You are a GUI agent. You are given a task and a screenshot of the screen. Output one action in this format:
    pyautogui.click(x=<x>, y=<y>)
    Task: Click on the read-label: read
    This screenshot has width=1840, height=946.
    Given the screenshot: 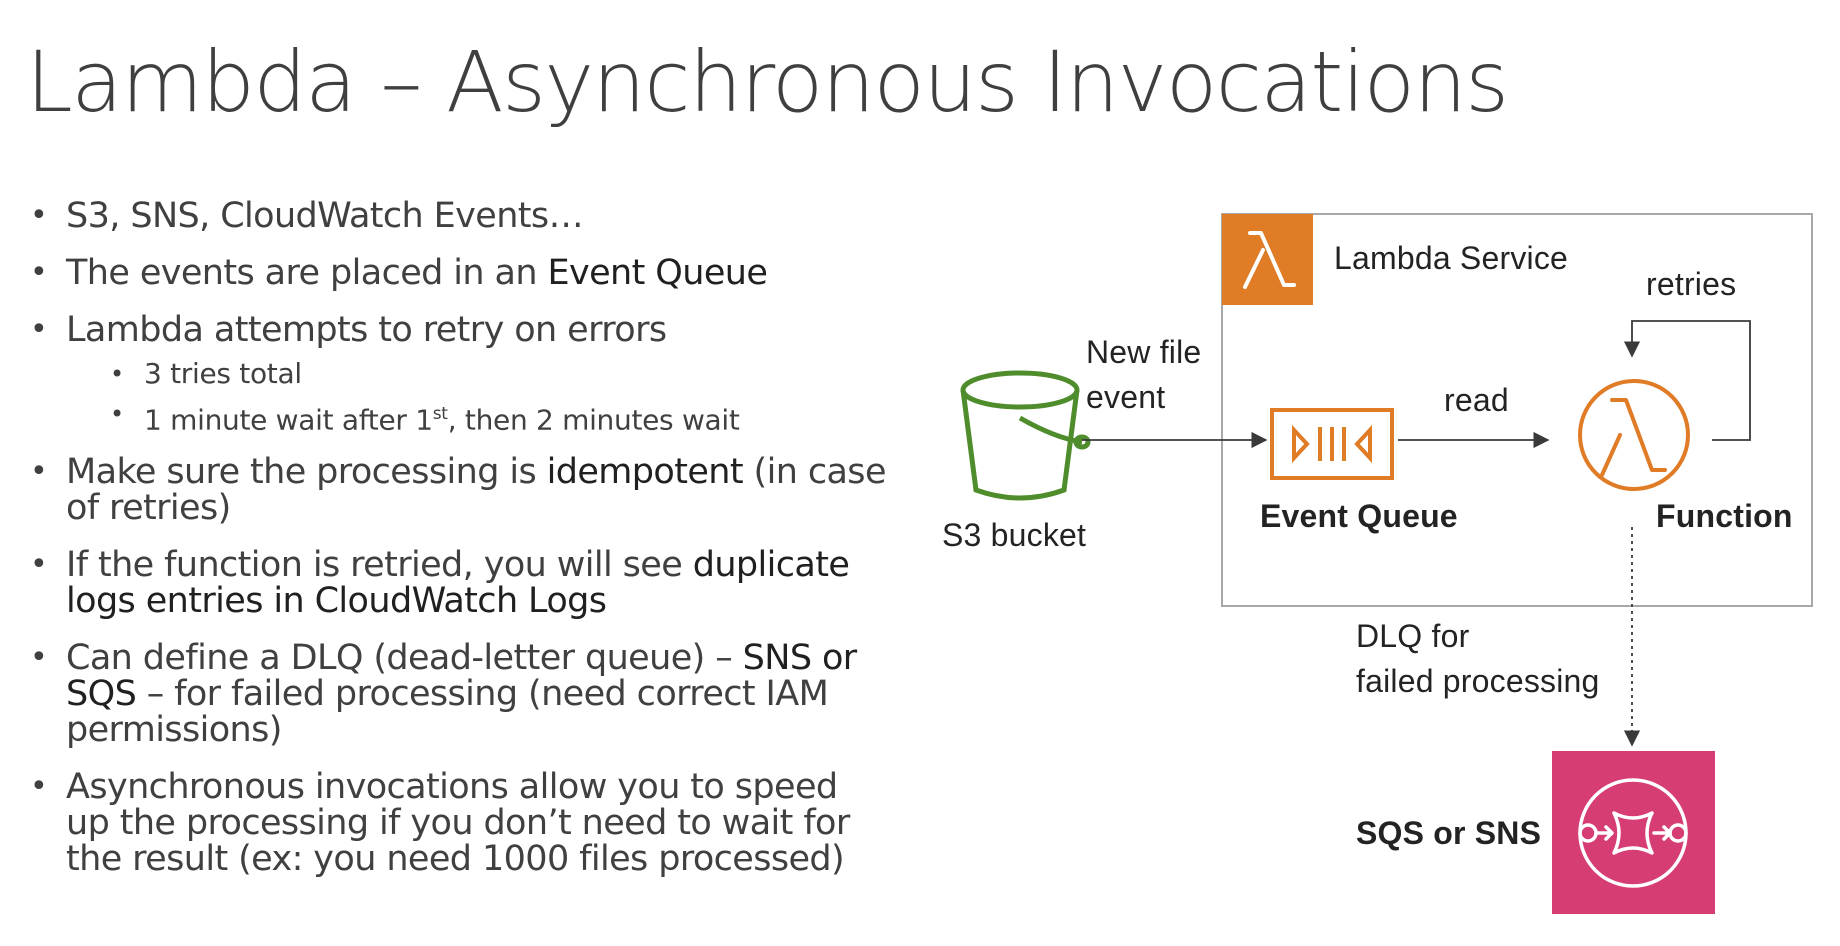 What is the action you would take?
    pyautogui.click(x=1476, y=400)
    